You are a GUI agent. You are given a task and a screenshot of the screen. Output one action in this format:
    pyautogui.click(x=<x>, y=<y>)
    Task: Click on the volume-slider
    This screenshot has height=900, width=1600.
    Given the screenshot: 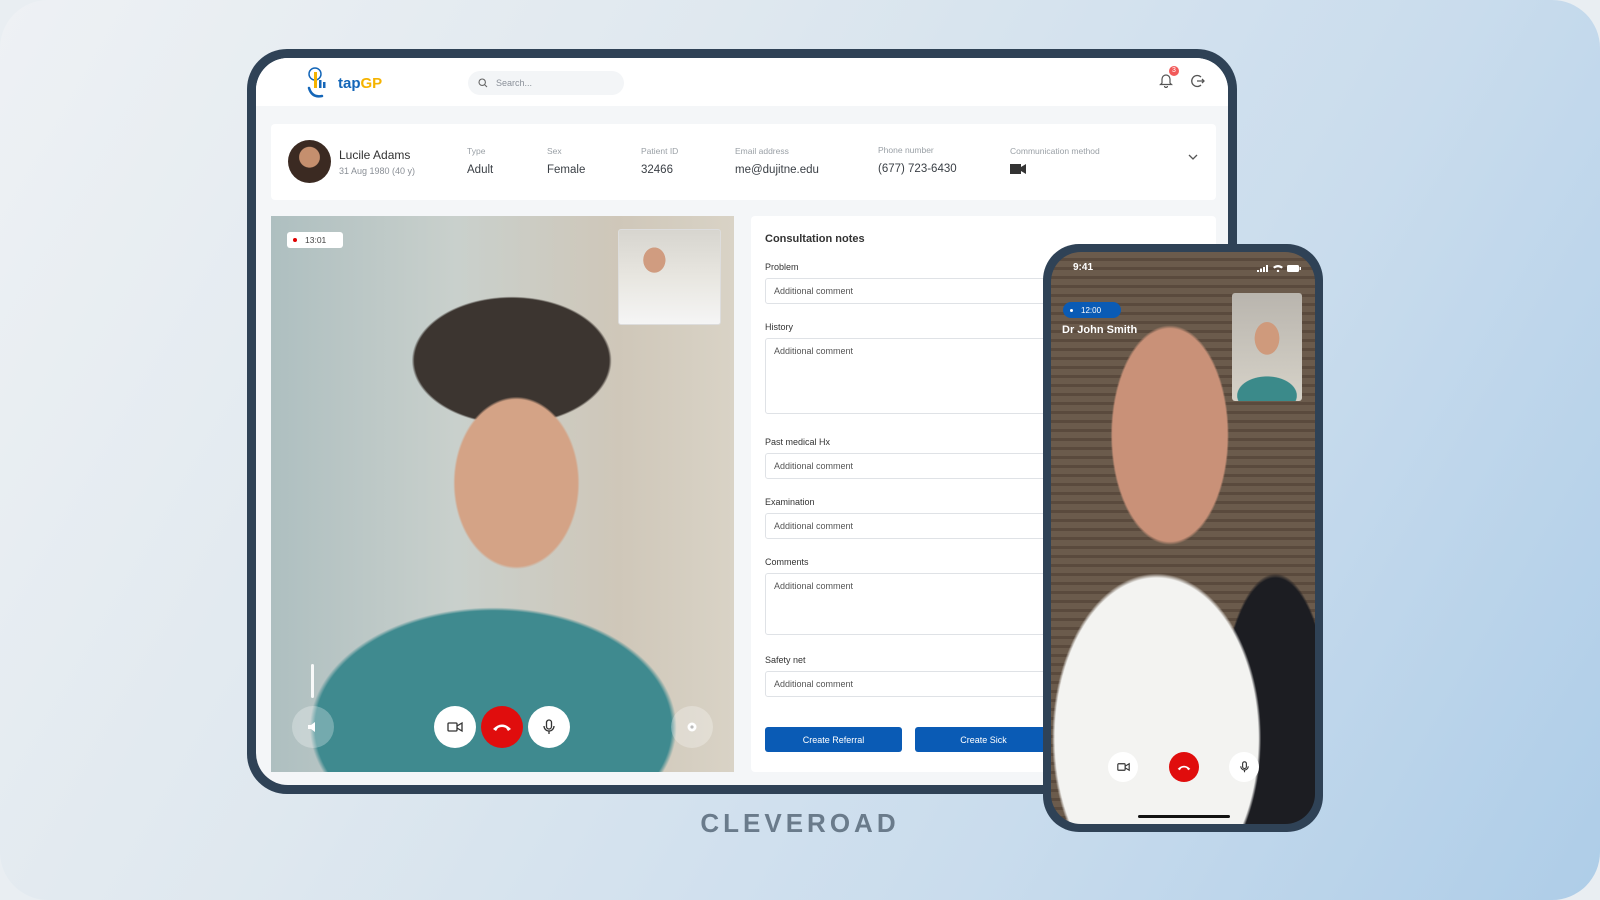 What is the action you would take?
    pyautogui.click(x=312, y=681)
    